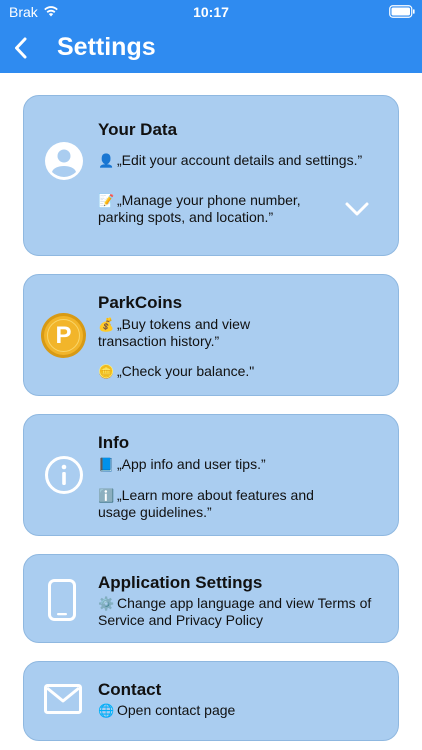 This screenshot has height=750, width=422. What do you see at coordinates (140, 302) in the screenshot?
I see `parkcoins-title: ParkCoins` at bounding box center [140, 302].